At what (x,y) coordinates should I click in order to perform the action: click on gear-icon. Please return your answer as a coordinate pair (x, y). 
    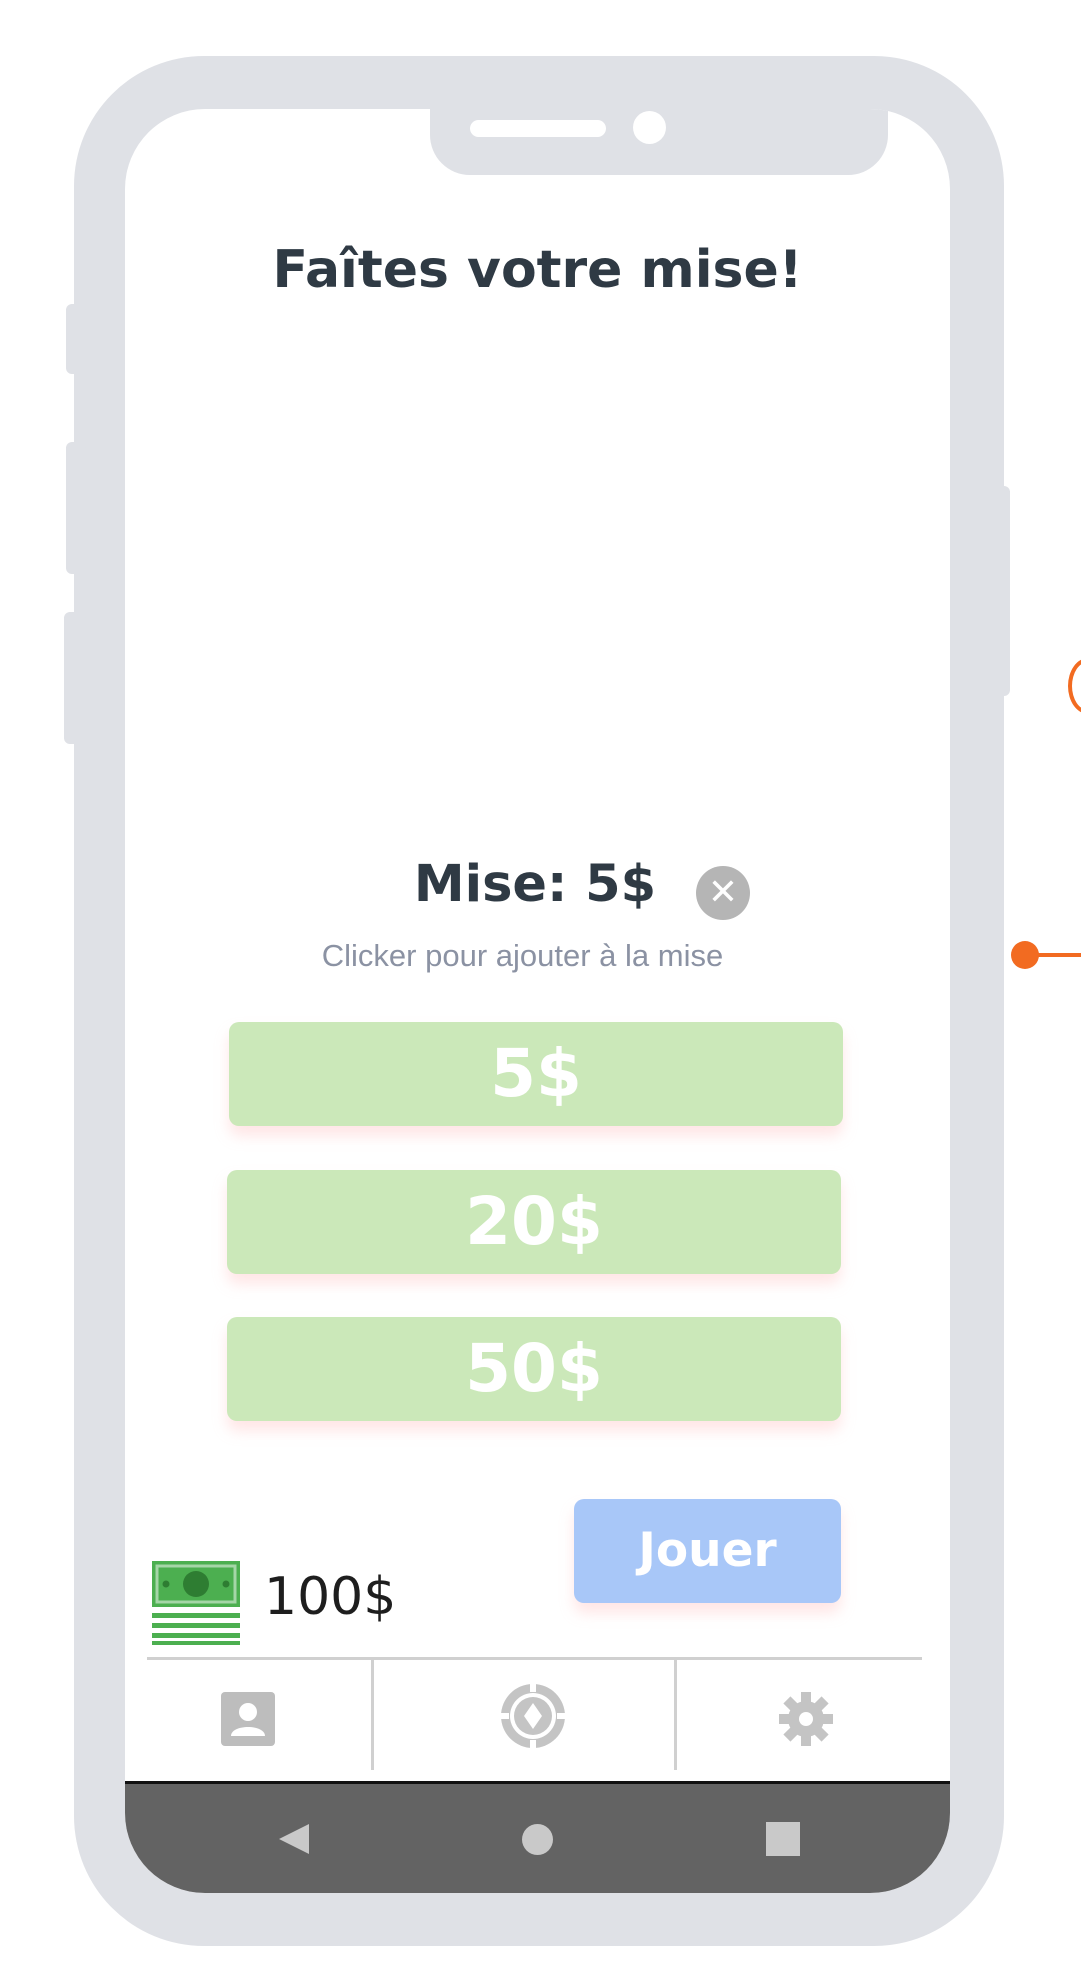
    Looking at the image, I should click on (806, 1719).